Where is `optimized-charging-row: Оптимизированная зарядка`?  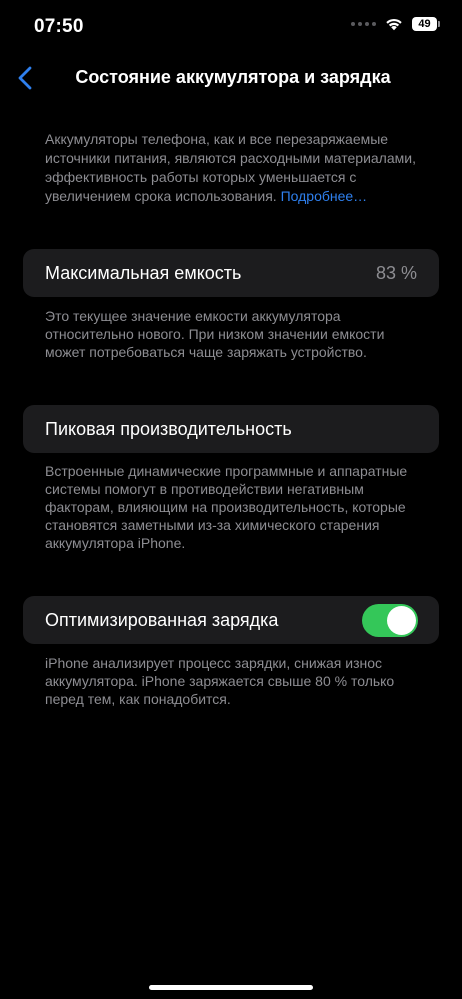 optimized-charging-row: Оптимизированная зарядка is located at coordinates (231, 620).